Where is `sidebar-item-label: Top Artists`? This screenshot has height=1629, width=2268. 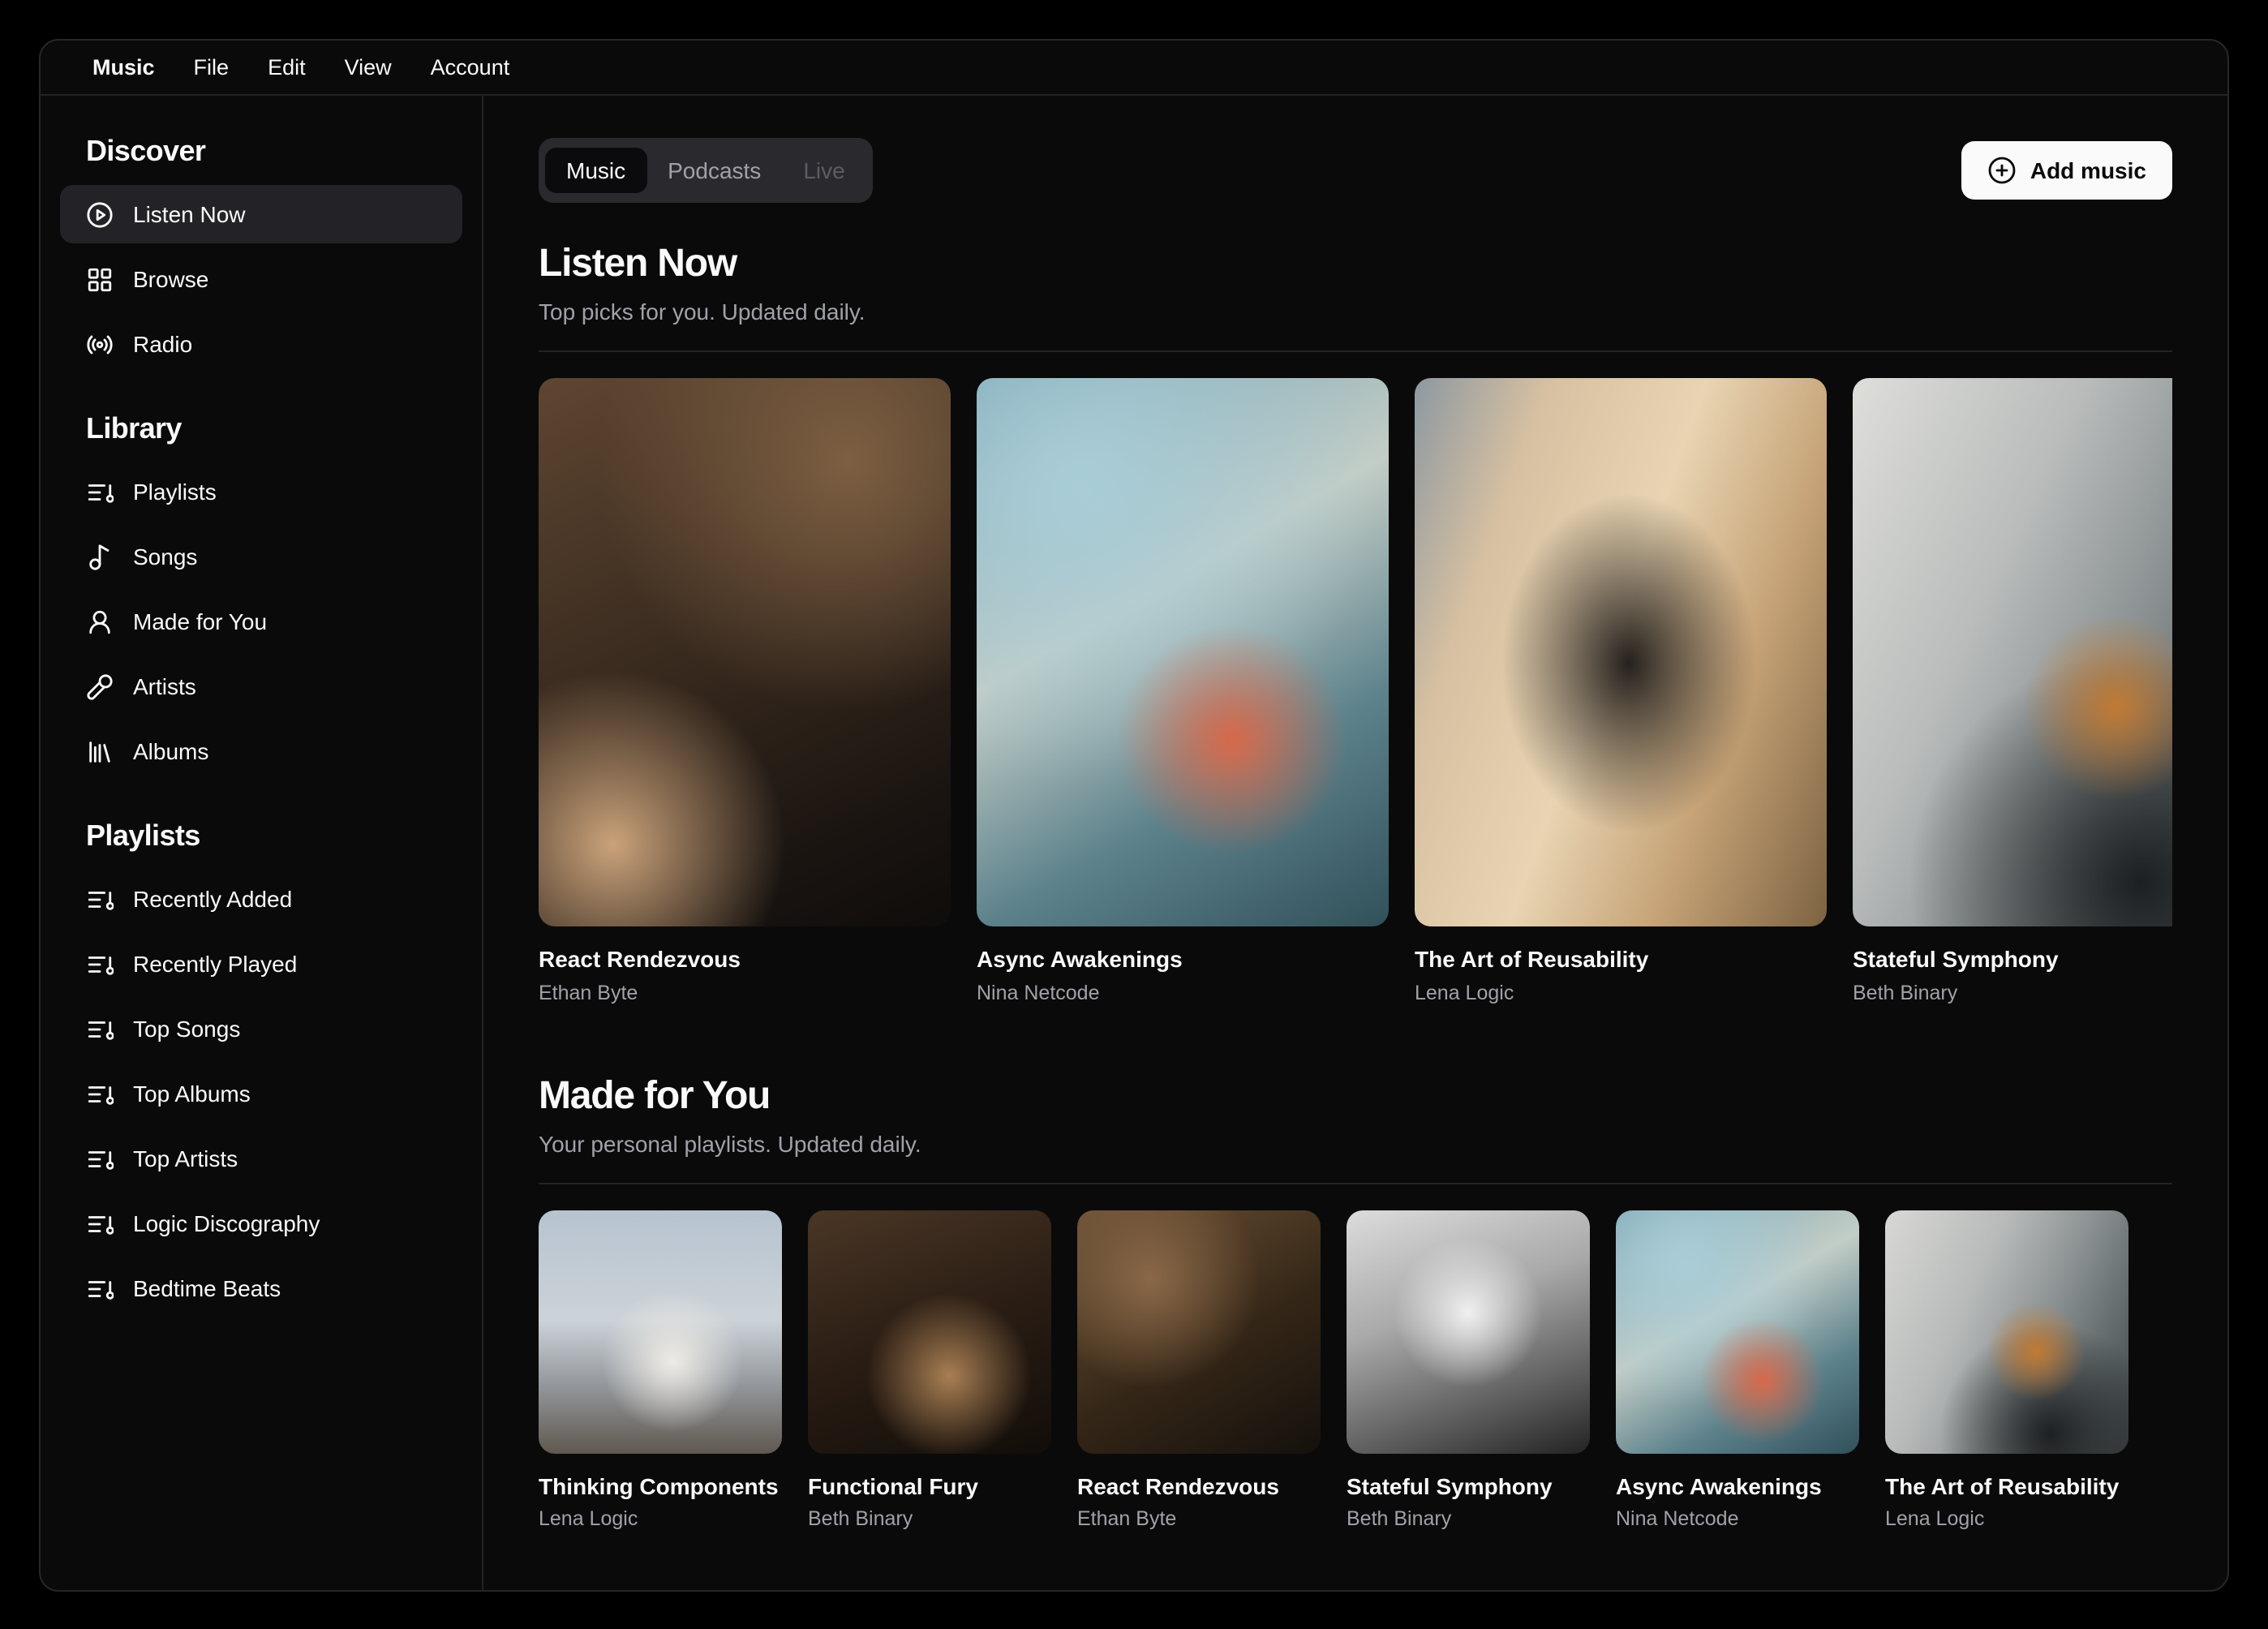 sidebar-item-label: Top Artists is located at coordinates (185, 1158).